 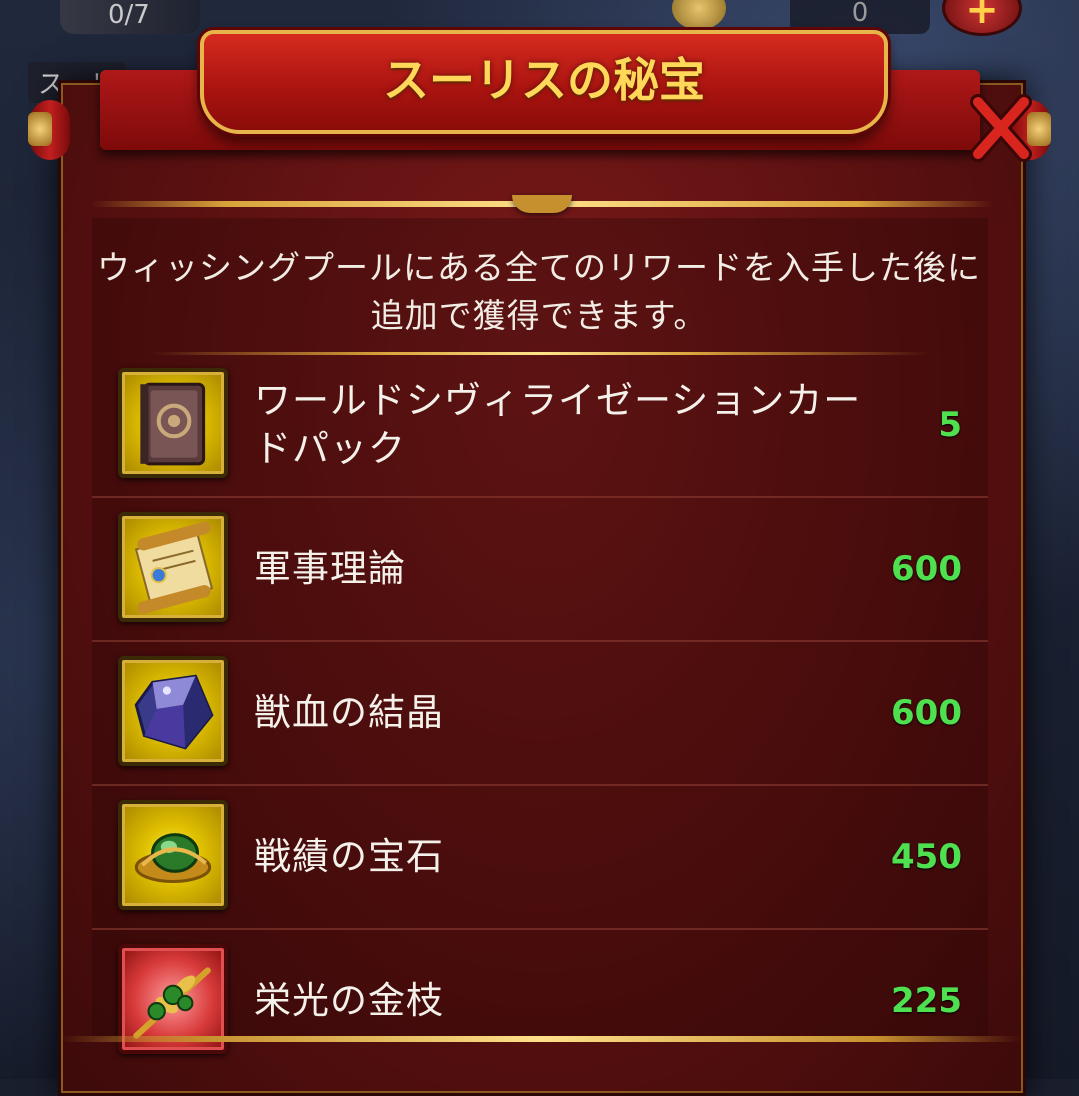 I want to click on close-button, so click(x=1002, y=128).